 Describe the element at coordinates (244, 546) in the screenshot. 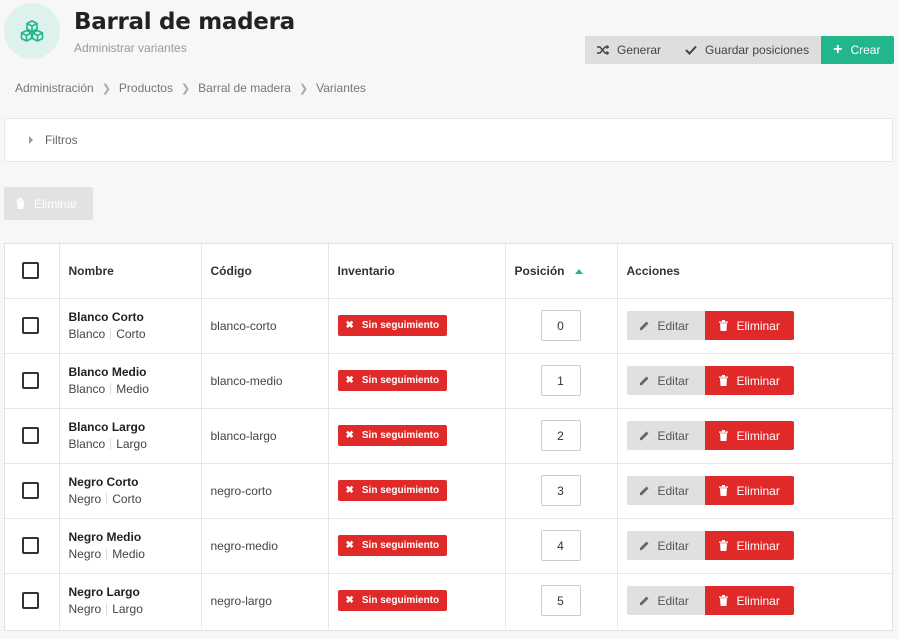

I see `variant-code: negro-medio` at that location.